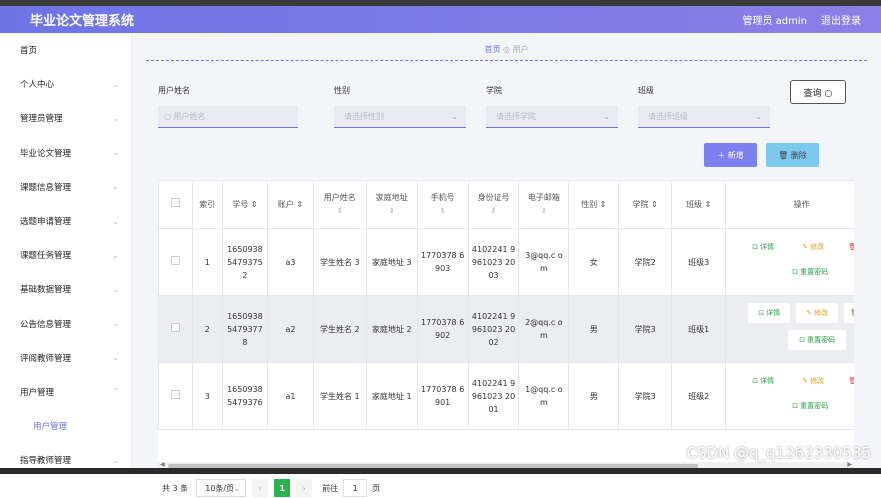  What do you see at coordinates (245, 329) in the screenshot?
I see `cell-sno: 1650938 5479377 8` at bounding box center [245, 329].